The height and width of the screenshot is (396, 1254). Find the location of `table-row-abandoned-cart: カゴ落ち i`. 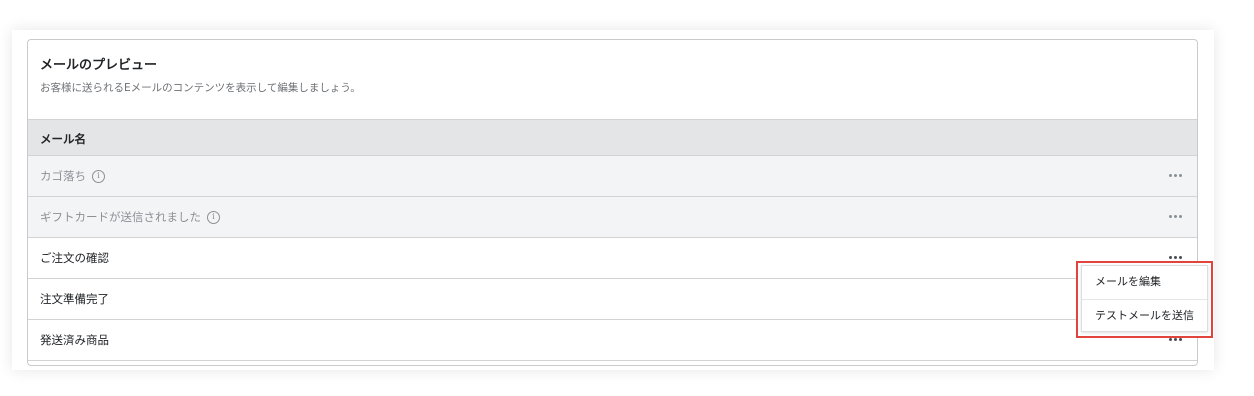

table-row-abandoned-cart: カゴ落ち i is located at coordinates (612, 176).